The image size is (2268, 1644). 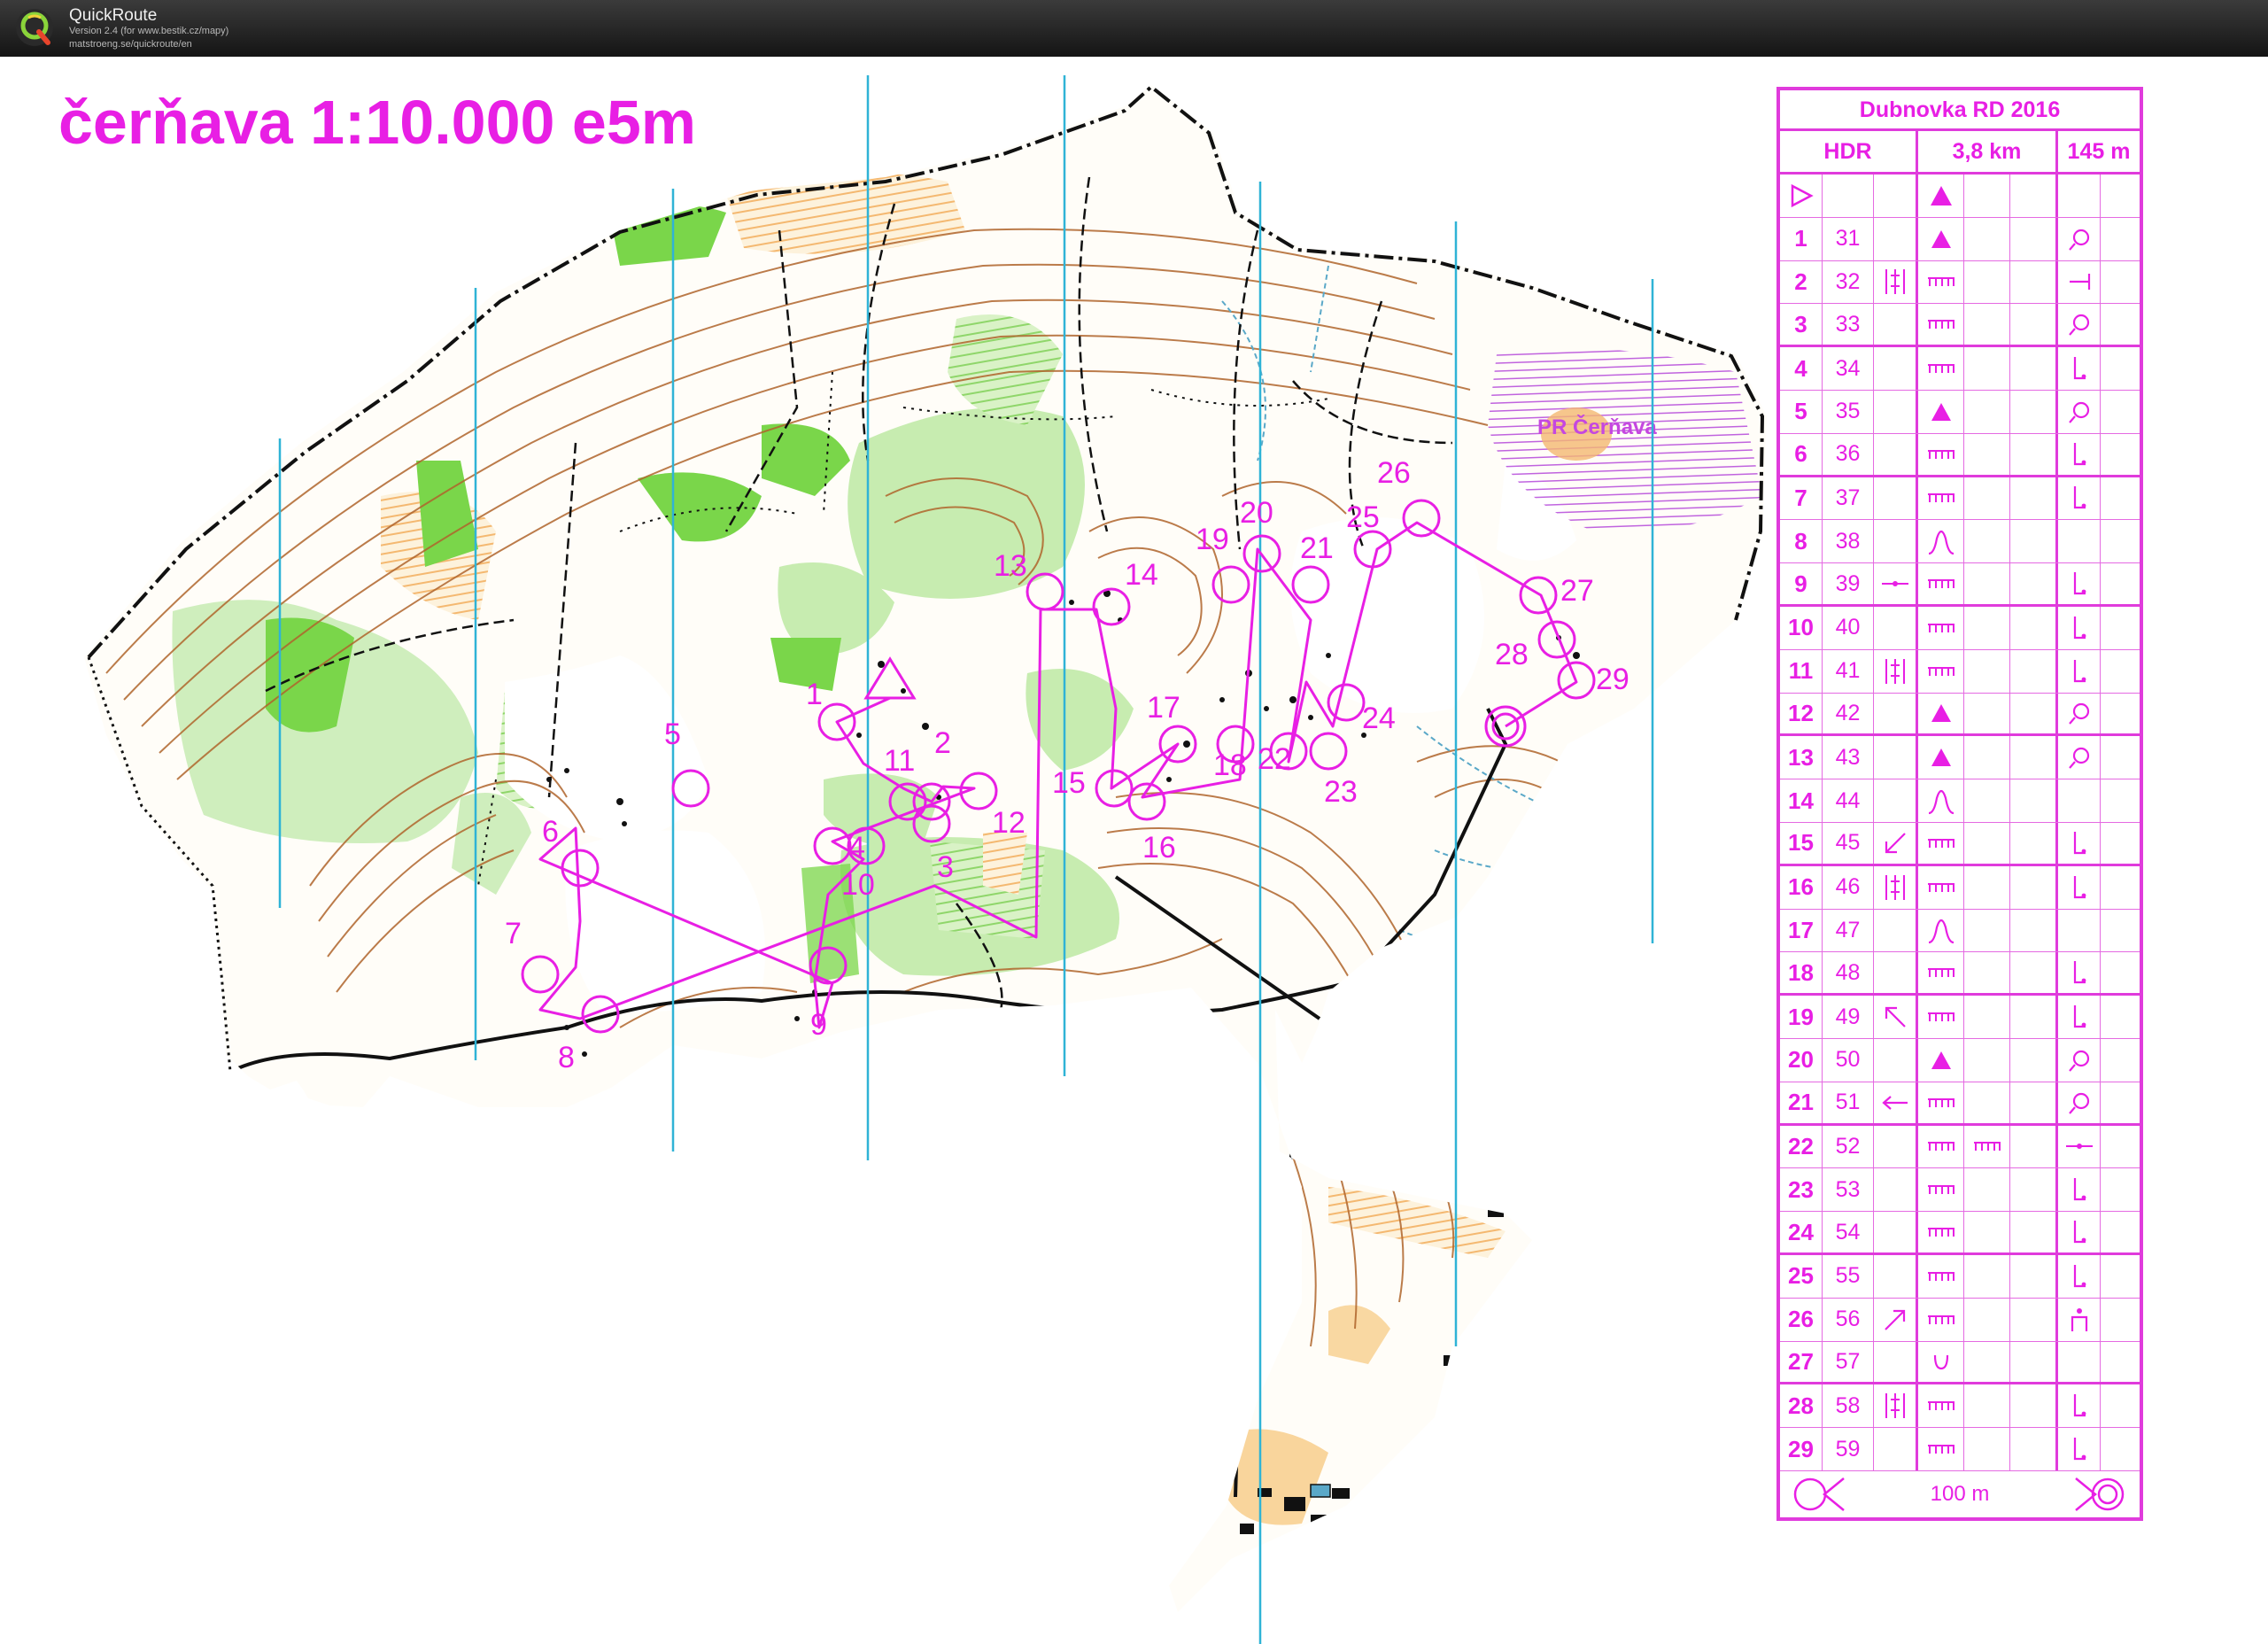 What do you see at coordinates (550, 832) in the screenshot?
I see `control-number: 6` at bounding box center [550, 832].